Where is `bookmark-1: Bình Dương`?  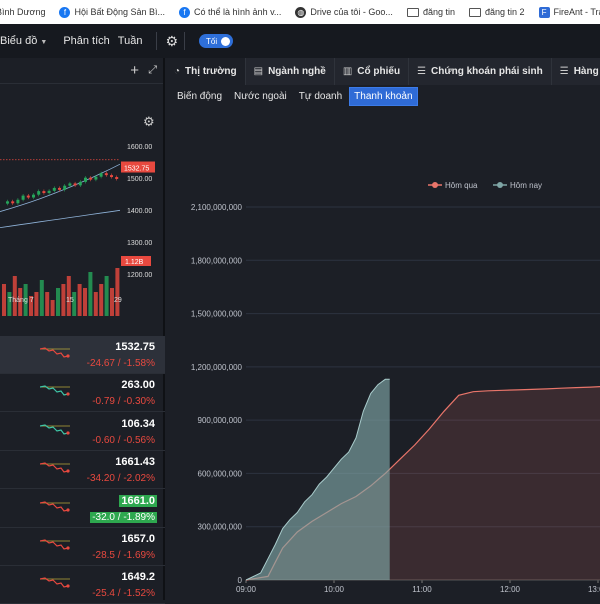
bookmark-1: Bình Dương is located at coordinates (22, 12).